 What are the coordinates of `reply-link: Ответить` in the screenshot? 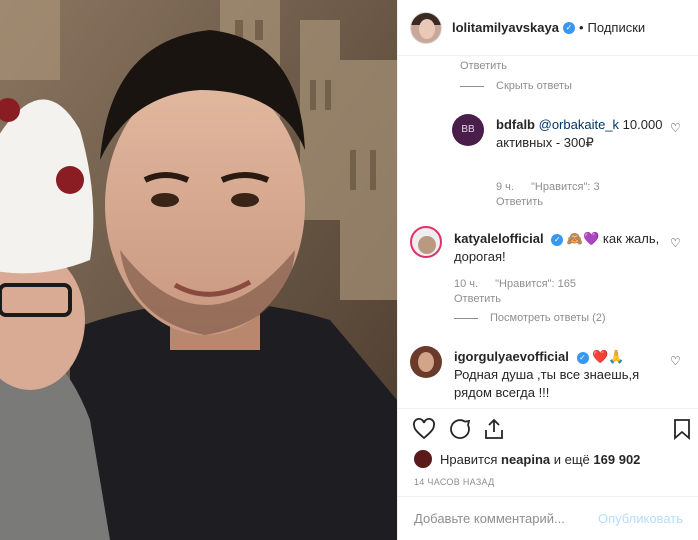 It's located at (483, 66).